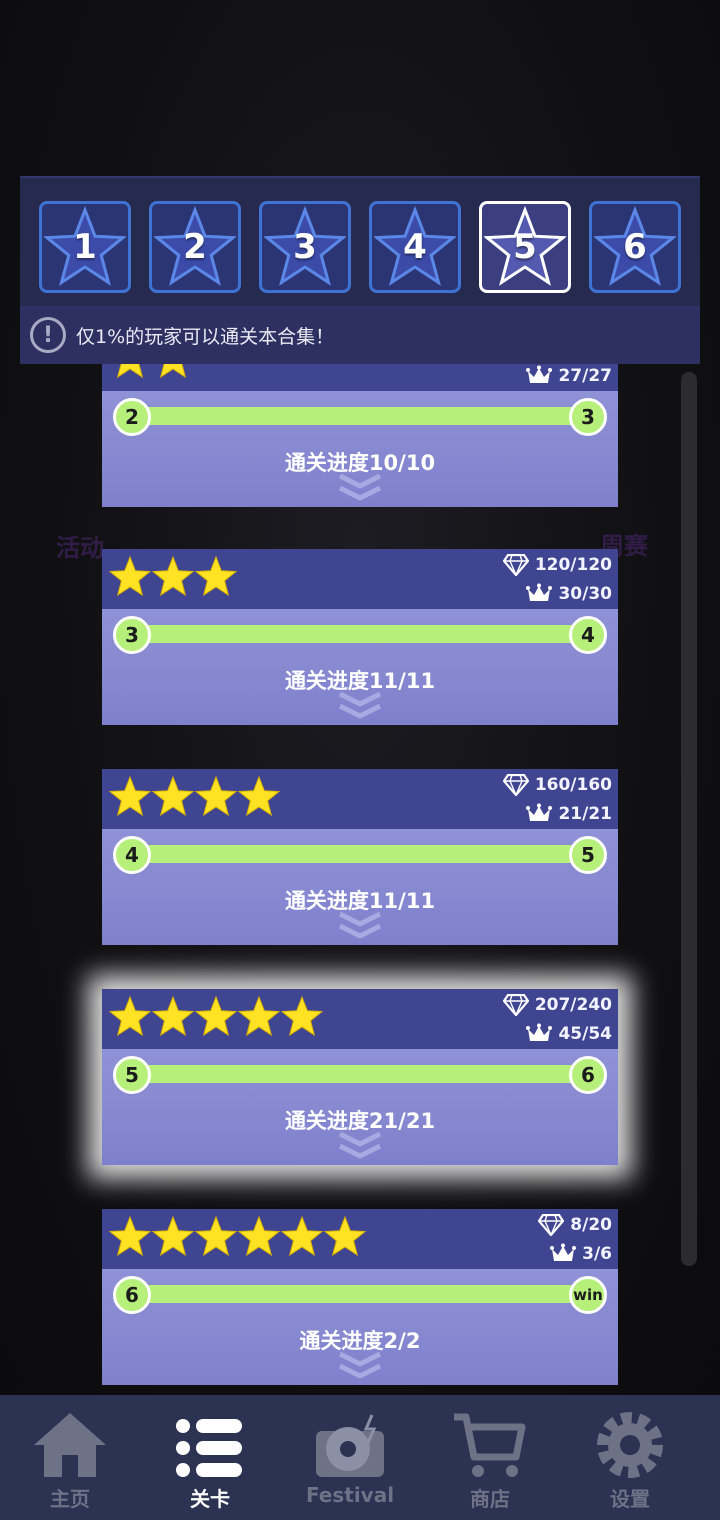  I want to click on end-node: 5, so click(588, 855).